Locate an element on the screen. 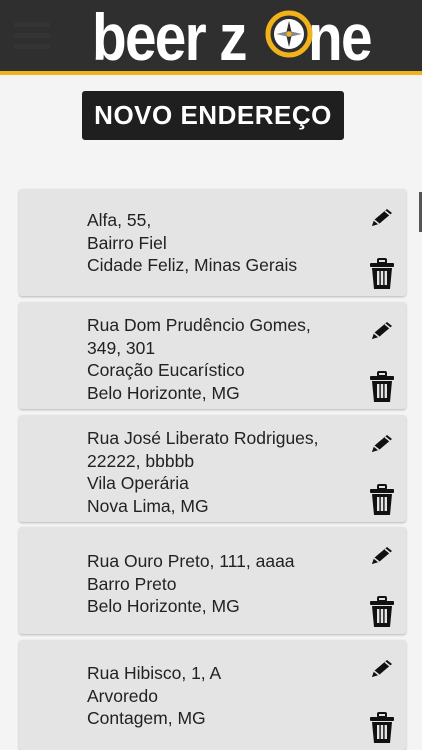 The height and width of the screenshot is (750, 422). address-card: Rua Hibisco, 1, A Arvoredo Contagem, MG is located at coordinates (212, 695).